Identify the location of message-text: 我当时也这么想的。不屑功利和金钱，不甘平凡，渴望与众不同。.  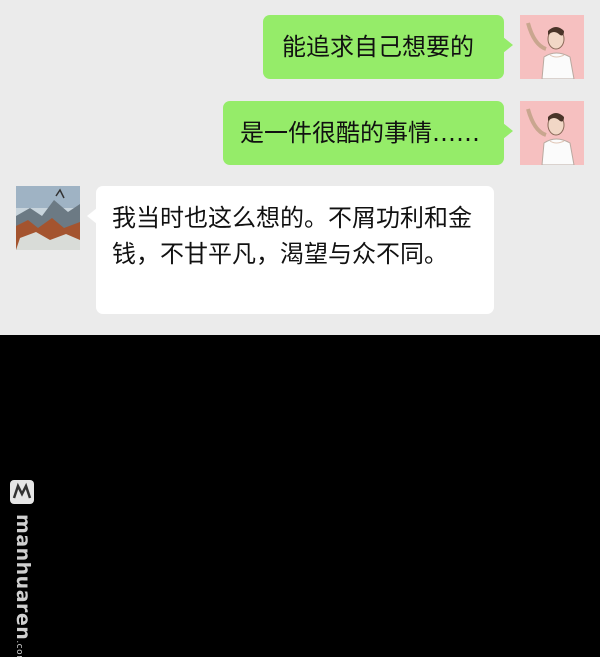
(292, 236).